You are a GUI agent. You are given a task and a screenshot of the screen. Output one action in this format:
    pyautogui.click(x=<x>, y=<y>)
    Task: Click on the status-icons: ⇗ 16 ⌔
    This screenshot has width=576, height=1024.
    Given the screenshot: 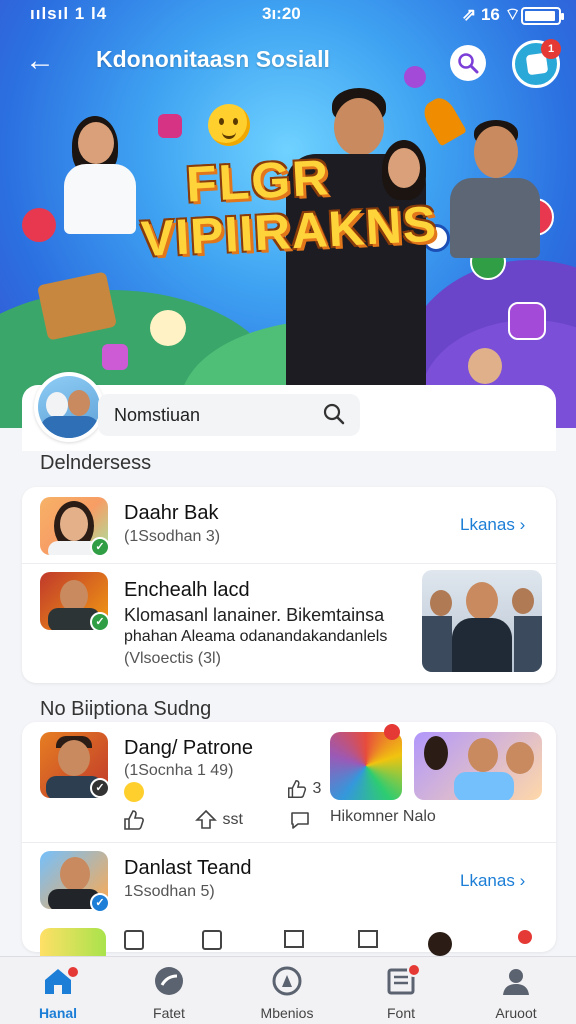 What is the action you would take?
    pyautogui.click(x=491, y=14)
    